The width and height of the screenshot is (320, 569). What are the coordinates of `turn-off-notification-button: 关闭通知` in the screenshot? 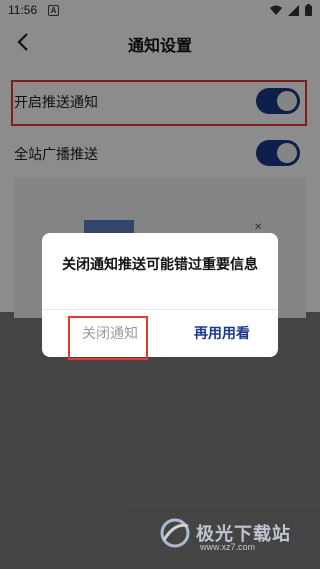 It's located at (110, 334).